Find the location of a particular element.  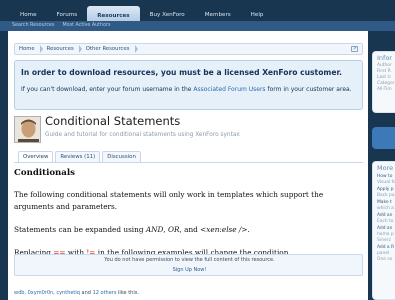

info-heading: Infor is located at coordinates (384, 58).